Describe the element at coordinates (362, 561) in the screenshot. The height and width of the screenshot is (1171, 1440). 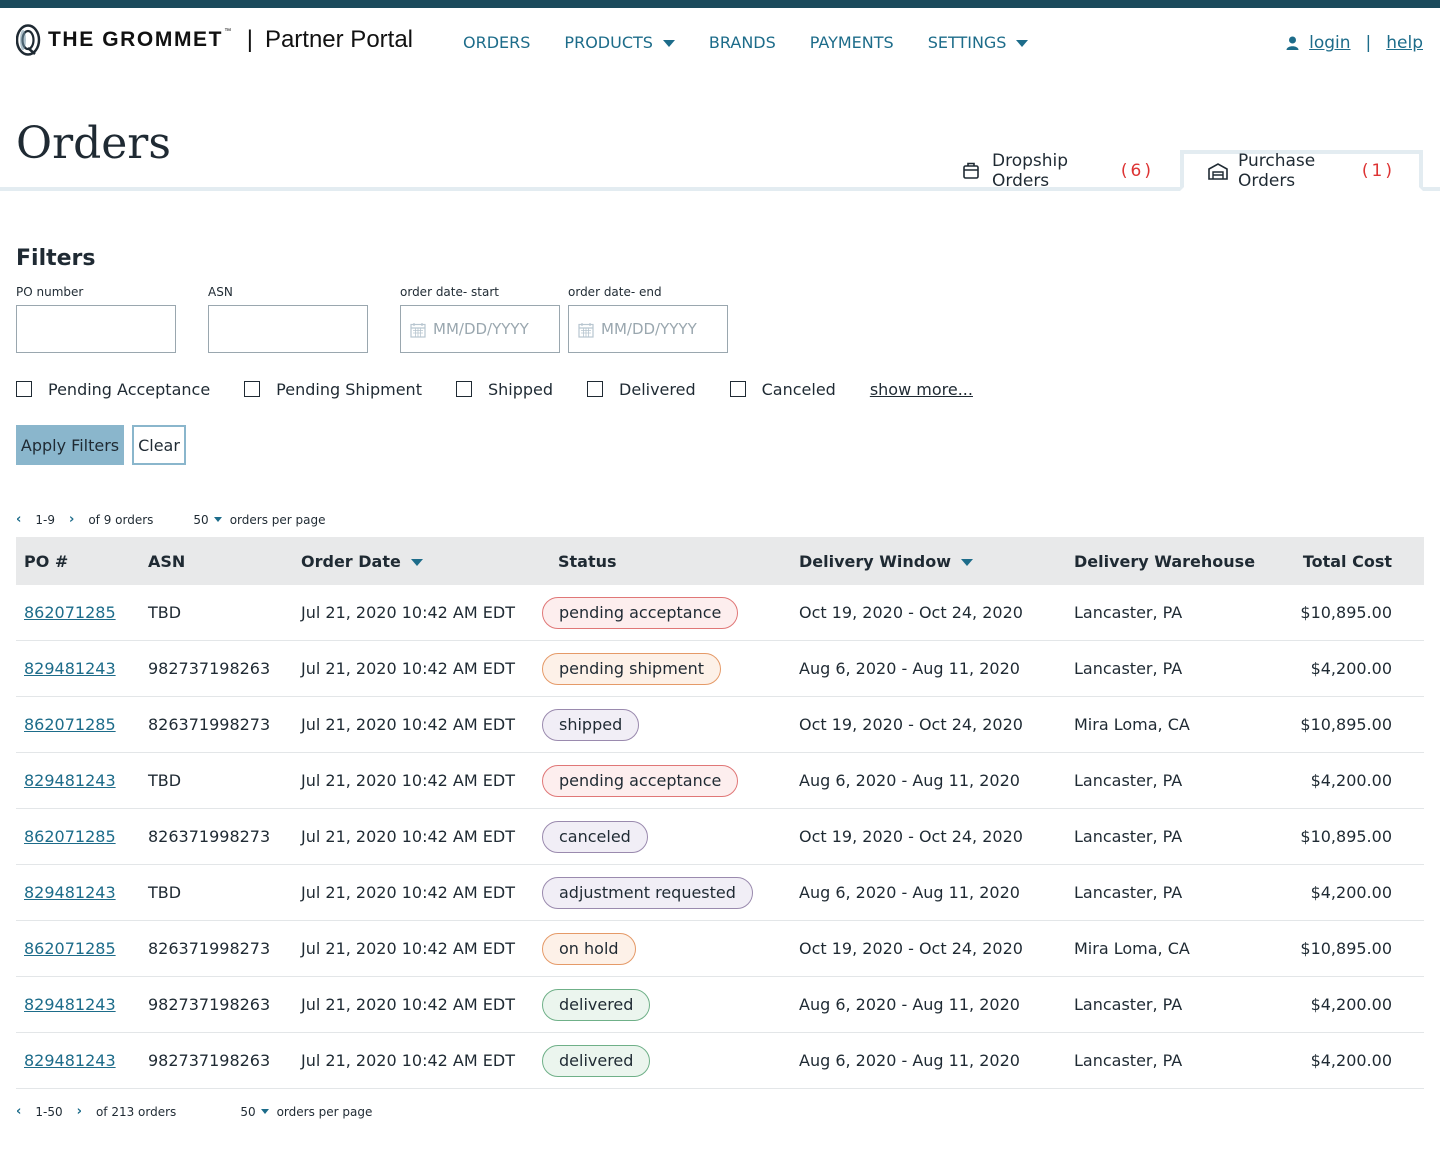
I see `col-order-date: Order Date` at that location.